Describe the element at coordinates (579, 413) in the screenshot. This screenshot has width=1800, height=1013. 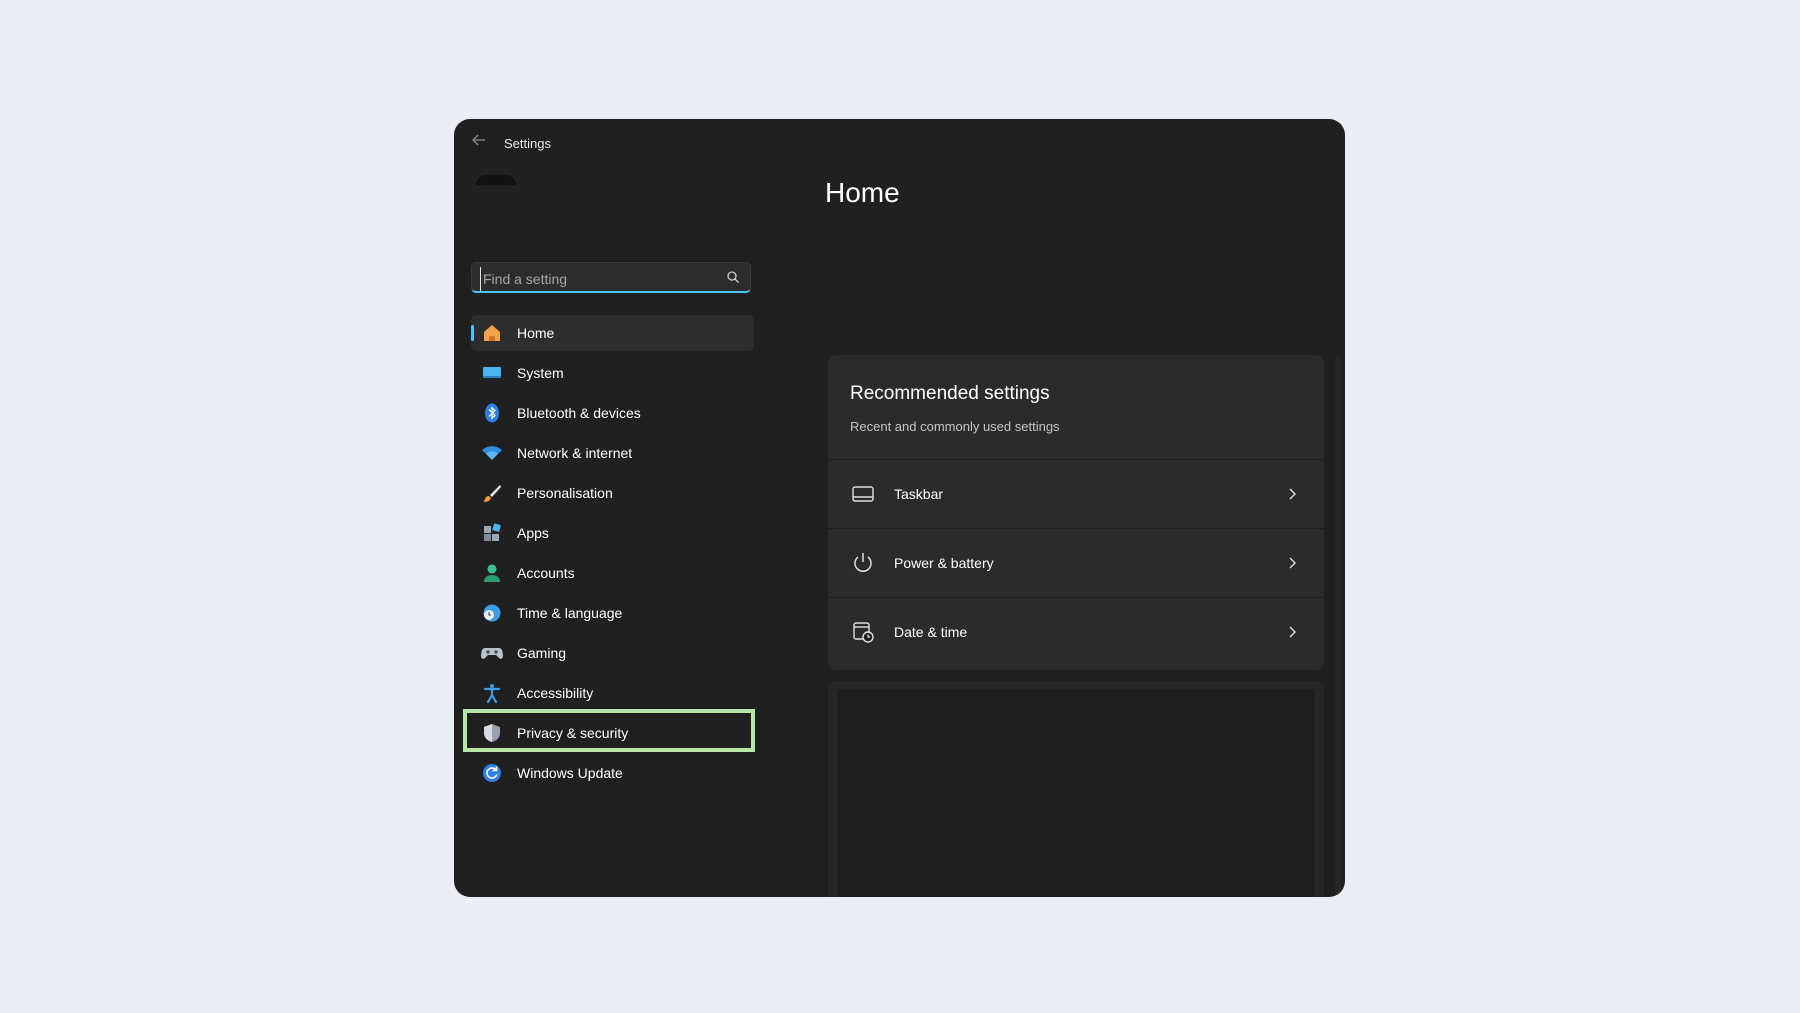
I see `sidebar-item-label: Bluetooth & devices` at that location.